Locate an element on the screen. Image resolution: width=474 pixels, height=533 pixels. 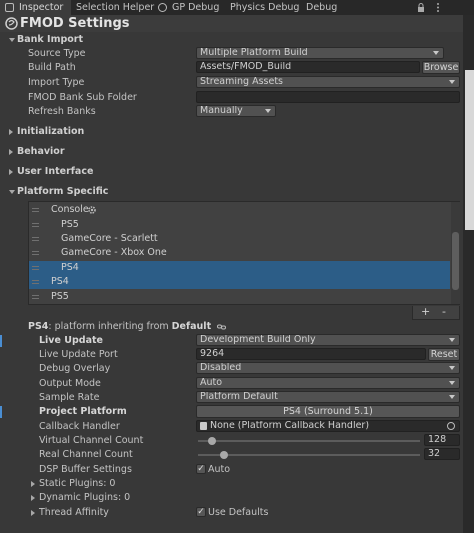
bank-import-foldout-icon is located at coordinates (12, 40).